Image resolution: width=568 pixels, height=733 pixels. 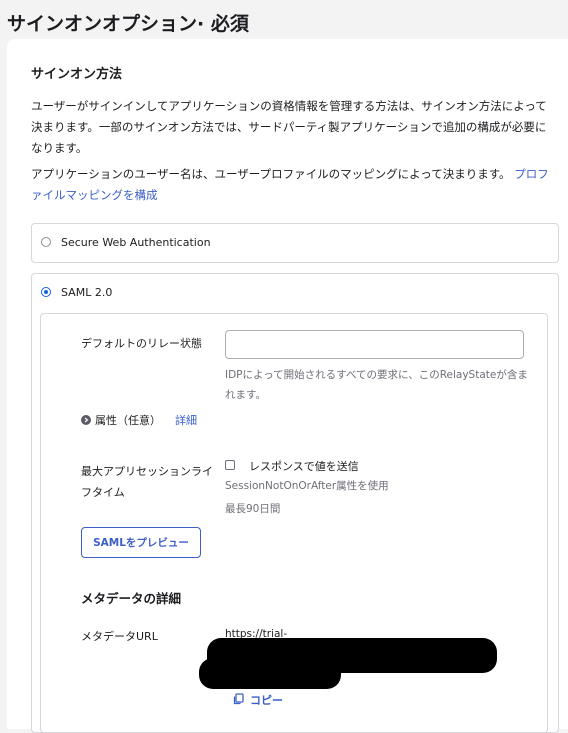 I want to click on attributes-row: 属性（任意） 詳細, so click(x=139, y=420).